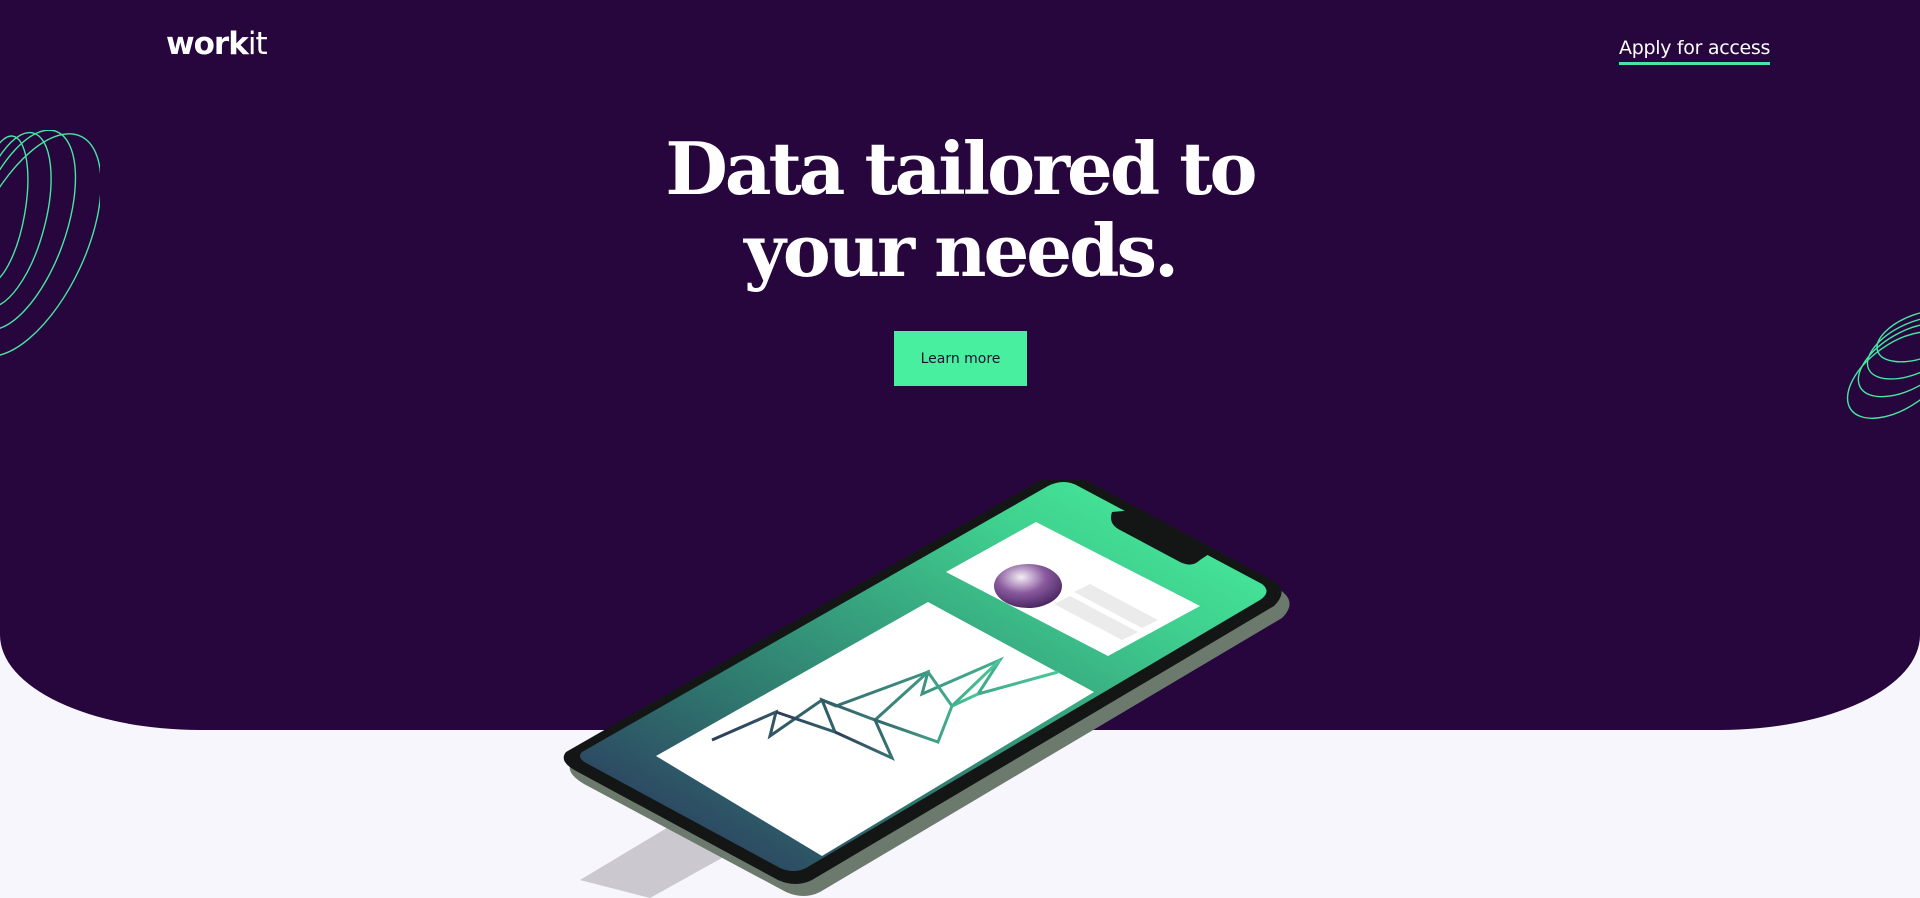 The image size is (1920, 898). I want to click on apply-for-access-link: Apply for access, so click(1694, 51).